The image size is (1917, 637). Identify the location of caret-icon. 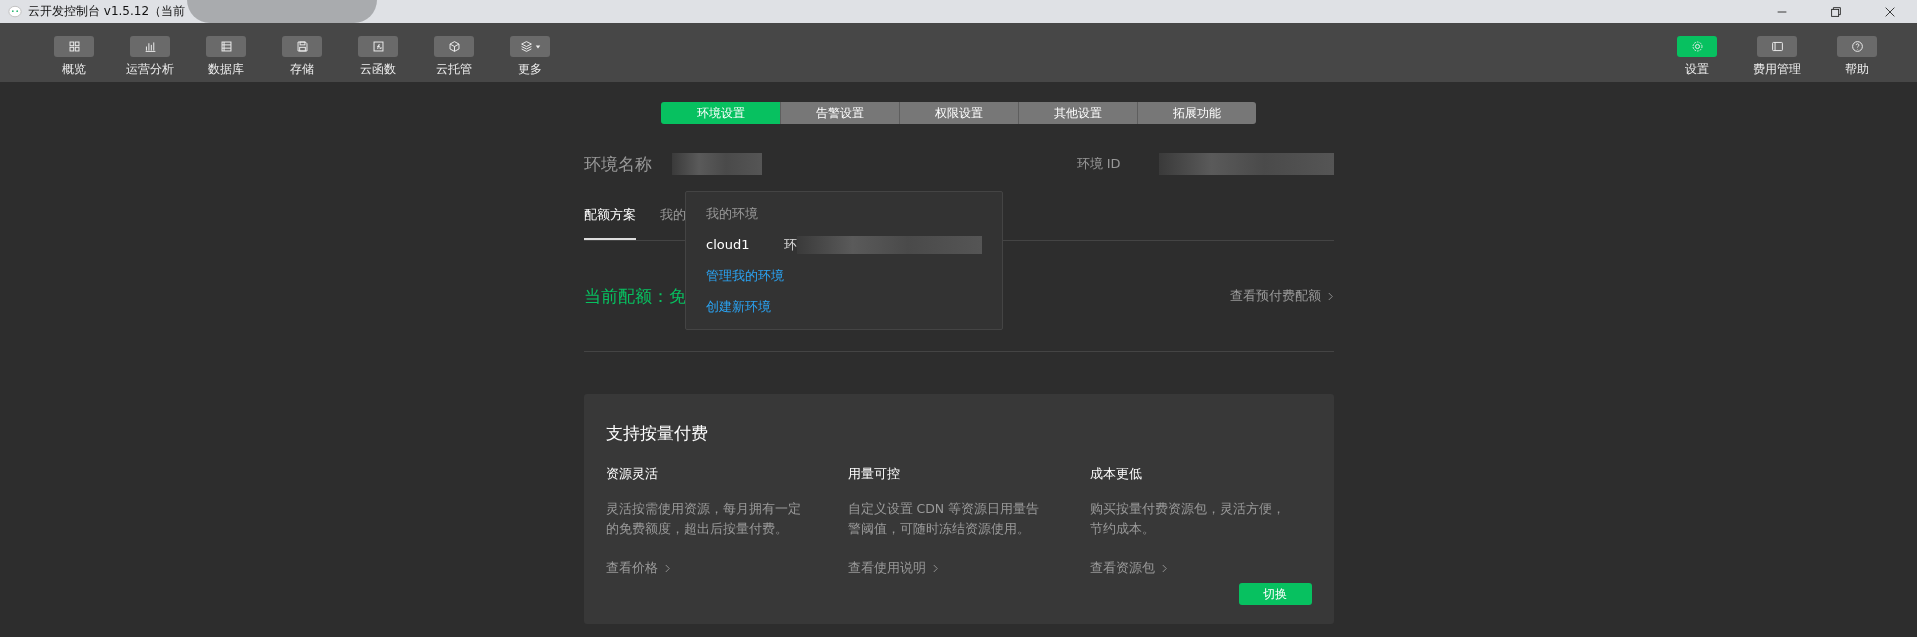
(537, 46).